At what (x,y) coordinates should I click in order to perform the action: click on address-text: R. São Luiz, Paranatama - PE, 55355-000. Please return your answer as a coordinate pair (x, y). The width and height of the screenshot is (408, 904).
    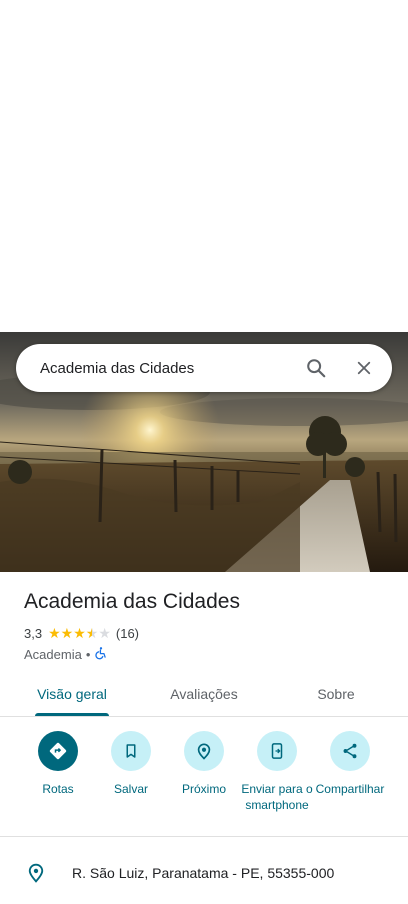
    Looking at the image, I should click on (203, 873).